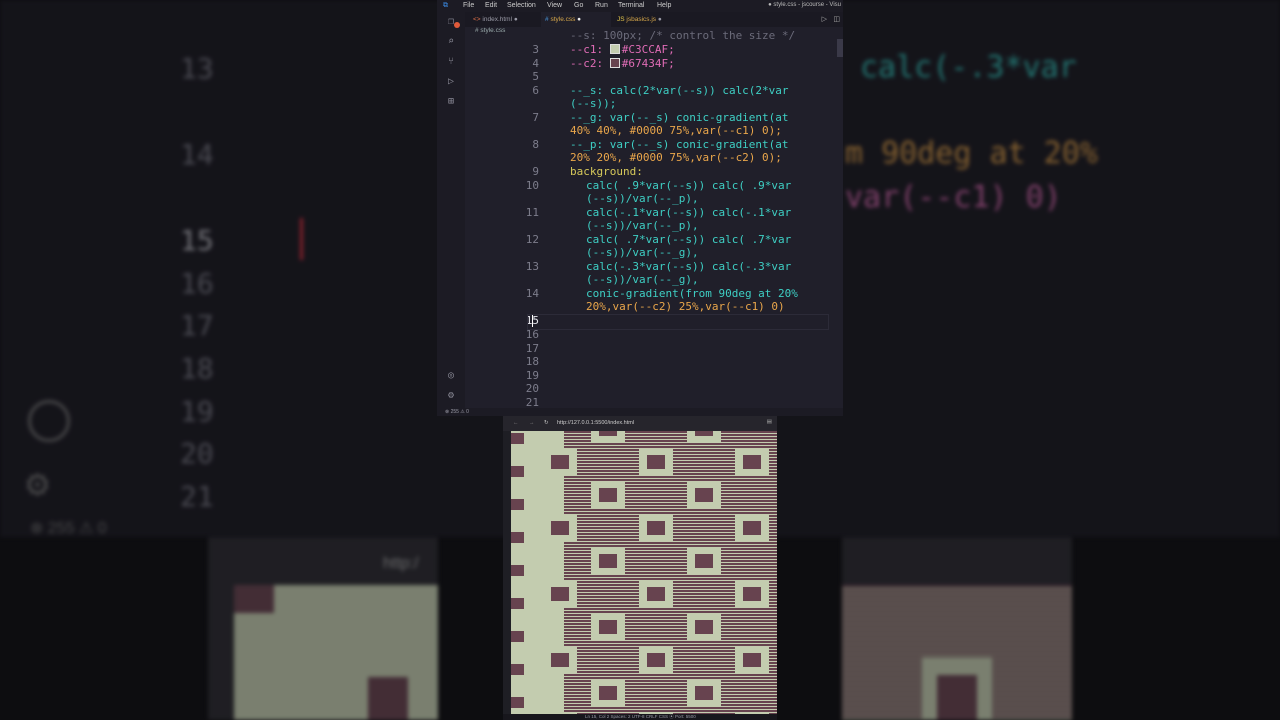 This screenshot has width=1280, height=720. What do you see at coordinates (388, 698) in the screenshot?
I see `backdrop-pattern-square` at bounding box center [388, 698].